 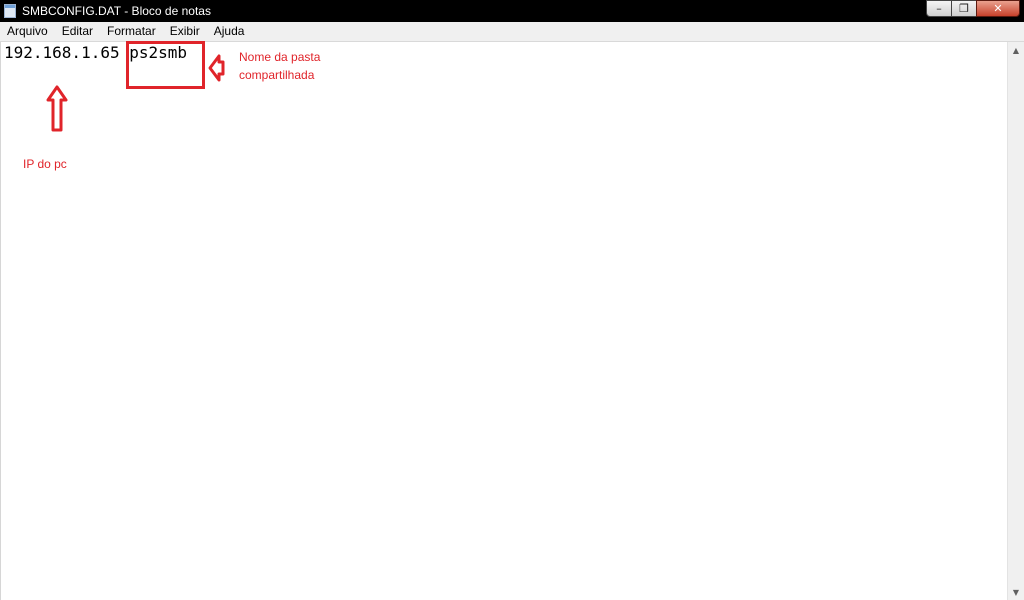 I want to click on ip-annotation-label: IP do pc, so click(x=45, y=164).